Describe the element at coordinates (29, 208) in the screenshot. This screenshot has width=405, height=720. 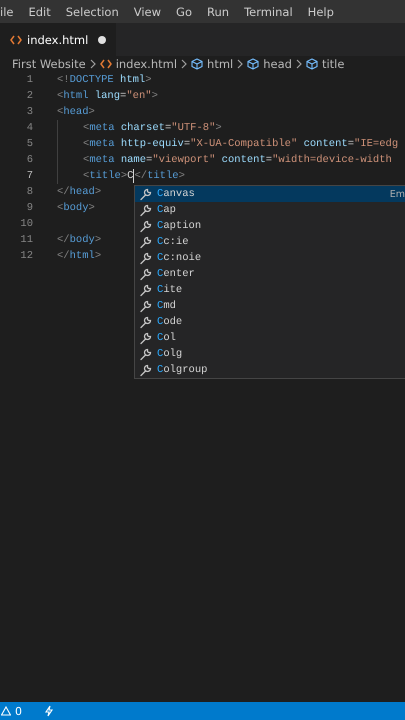
I see `line-number: 9` at that location.